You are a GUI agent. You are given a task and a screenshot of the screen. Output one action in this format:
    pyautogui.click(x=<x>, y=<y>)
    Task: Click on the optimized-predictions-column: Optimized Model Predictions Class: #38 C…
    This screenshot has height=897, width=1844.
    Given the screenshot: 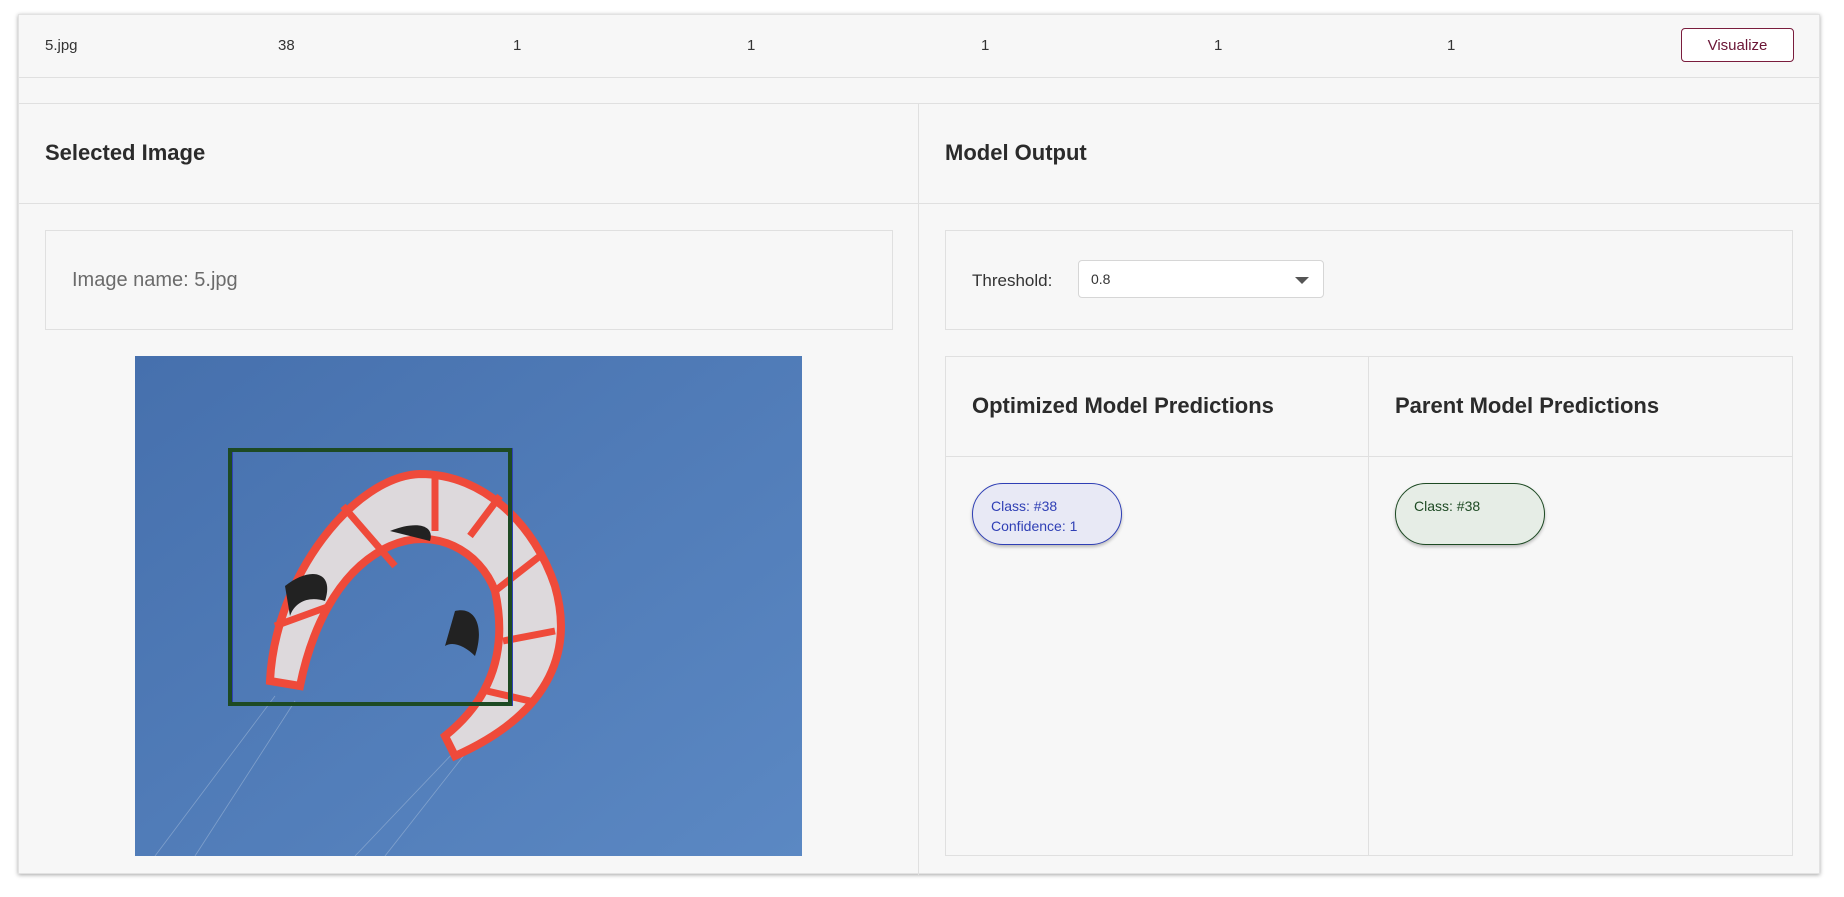 What is the action you would take?
    pyautogui.click(x=1157, y=606)
    